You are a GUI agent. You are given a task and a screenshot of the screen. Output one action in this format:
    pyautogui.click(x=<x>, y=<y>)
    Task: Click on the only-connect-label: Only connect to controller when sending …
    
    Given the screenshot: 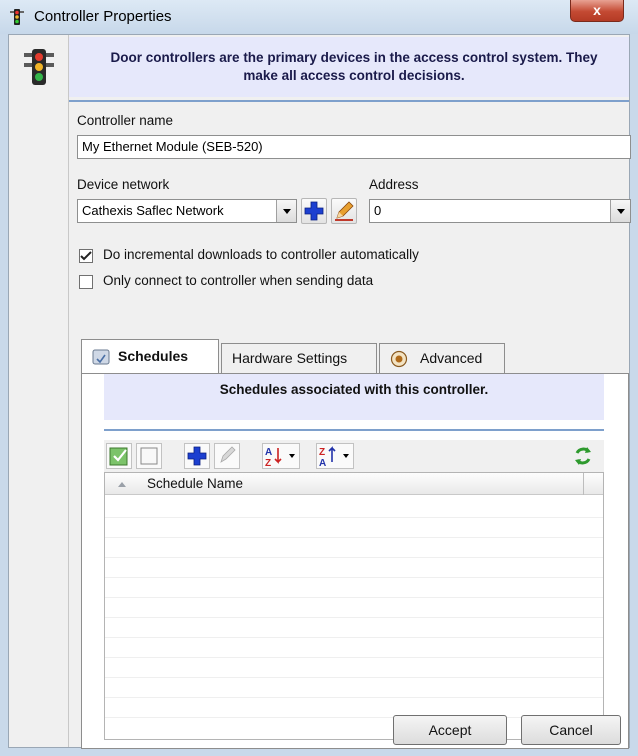 What is the action you would take?
    pyautogui.click(x=238, y=280)
    